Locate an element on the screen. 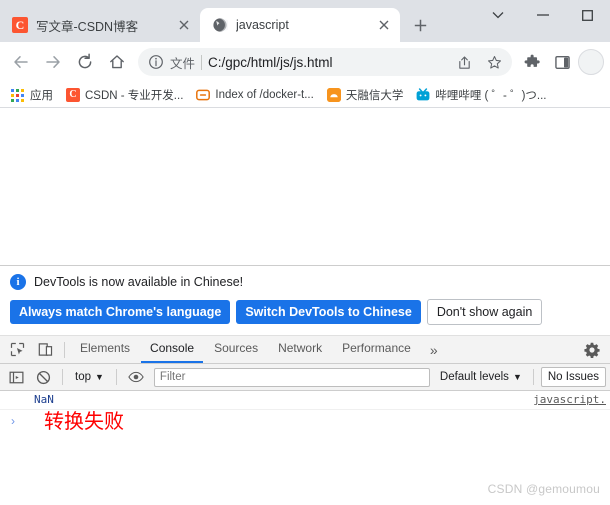 The width and height of the screenshot is (610, 505). star-icon is located at coordinates (494, 62).